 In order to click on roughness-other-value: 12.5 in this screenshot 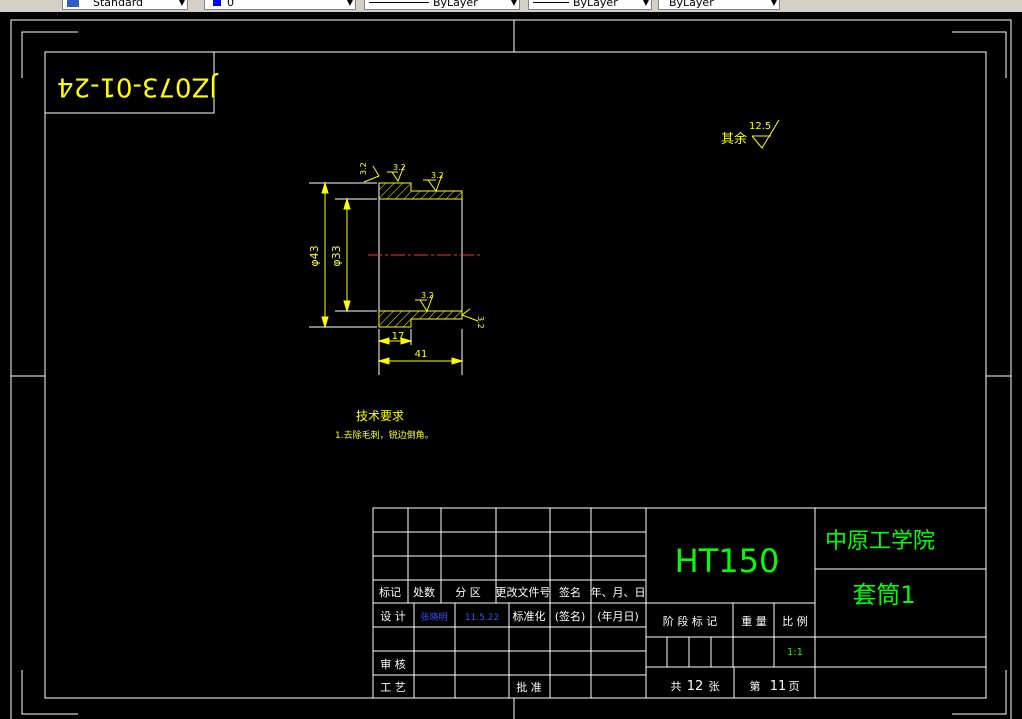, I will do `click(760, 126)`.